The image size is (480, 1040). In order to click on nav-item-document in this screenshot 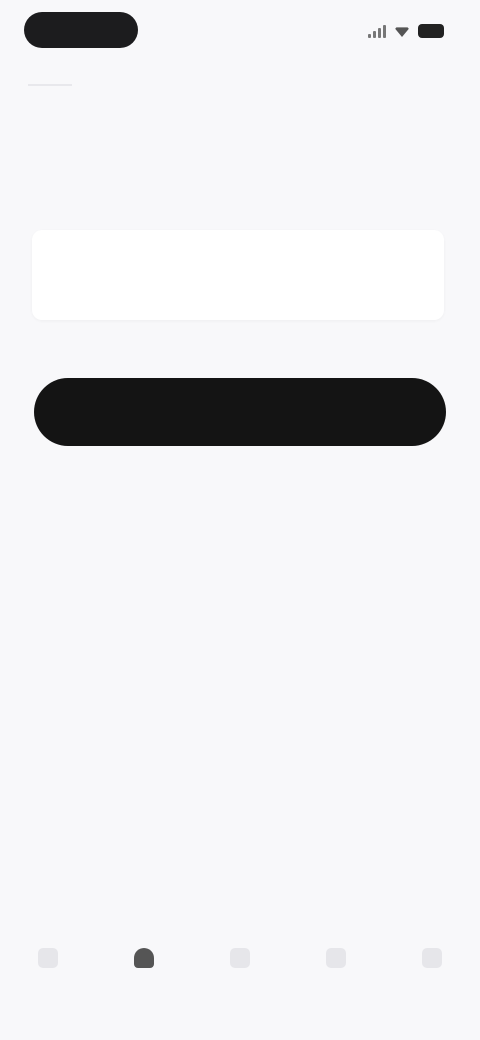, I will do `click(144, 960)`.